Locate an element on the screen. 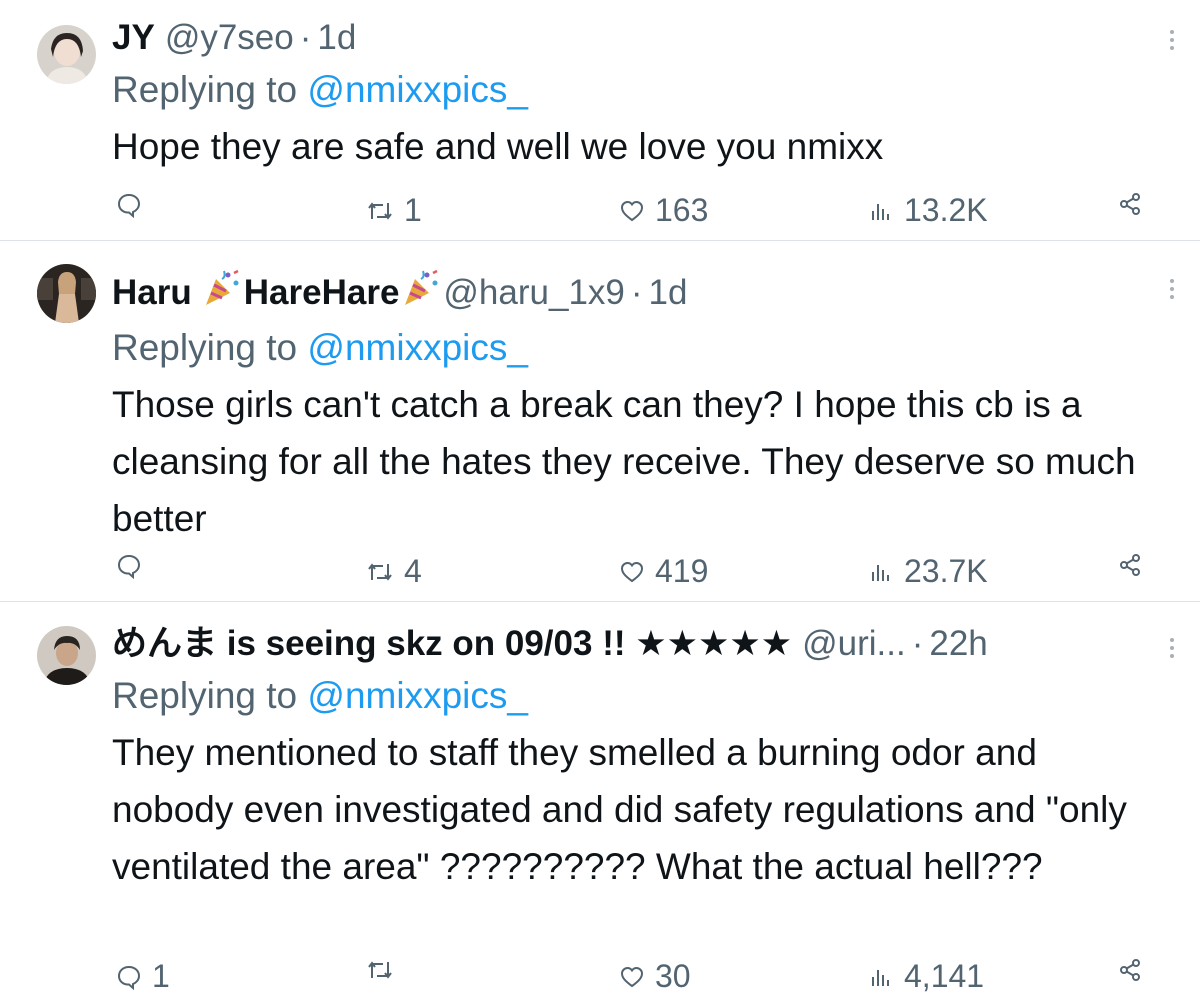 Image resolution: width=1200 pixels, height=1005 pixels. display-name-part: HareHare is located at coordinates (322, 293).